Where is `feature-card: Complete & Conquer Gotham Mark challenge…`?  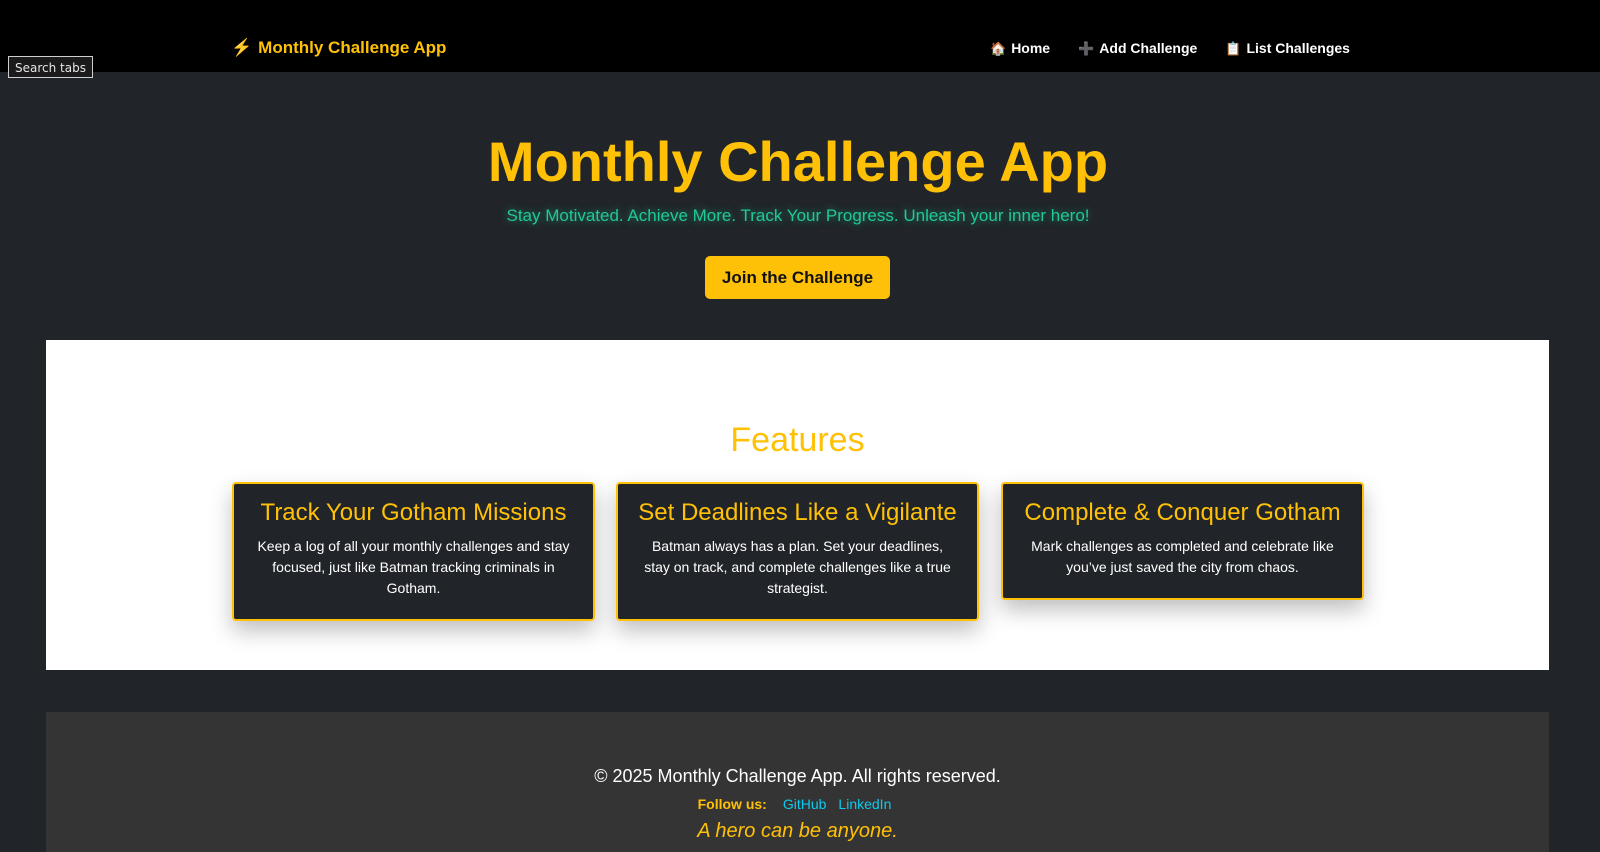
feature-card: Complete & Conquer Gotham Mark challenge… is located at coordinates (1182, 541).